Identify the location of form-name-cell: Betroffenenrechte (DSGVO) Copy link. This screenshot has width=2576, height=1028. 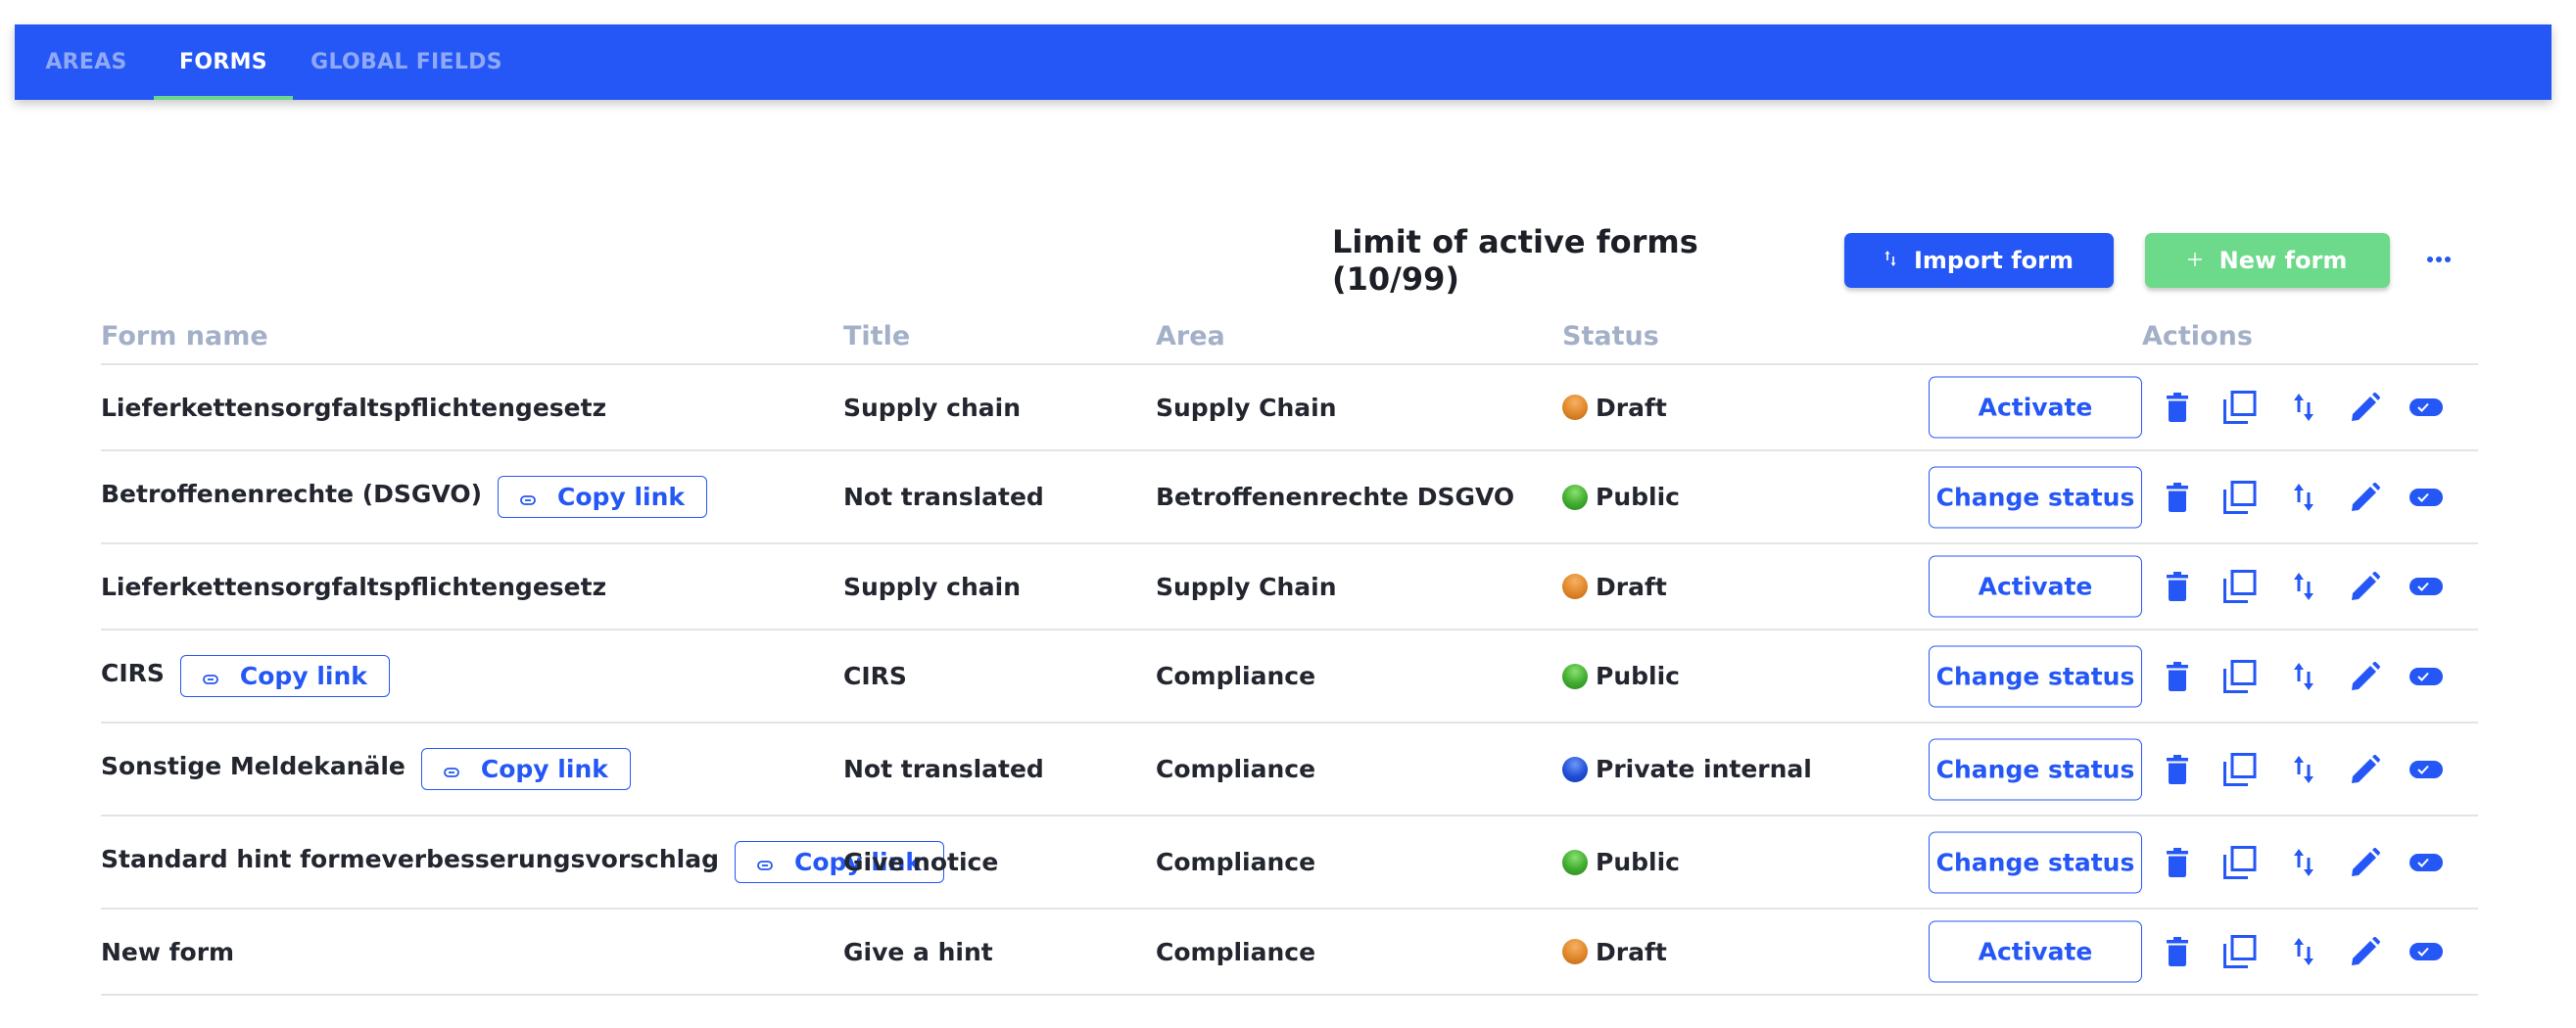
(405, 496).